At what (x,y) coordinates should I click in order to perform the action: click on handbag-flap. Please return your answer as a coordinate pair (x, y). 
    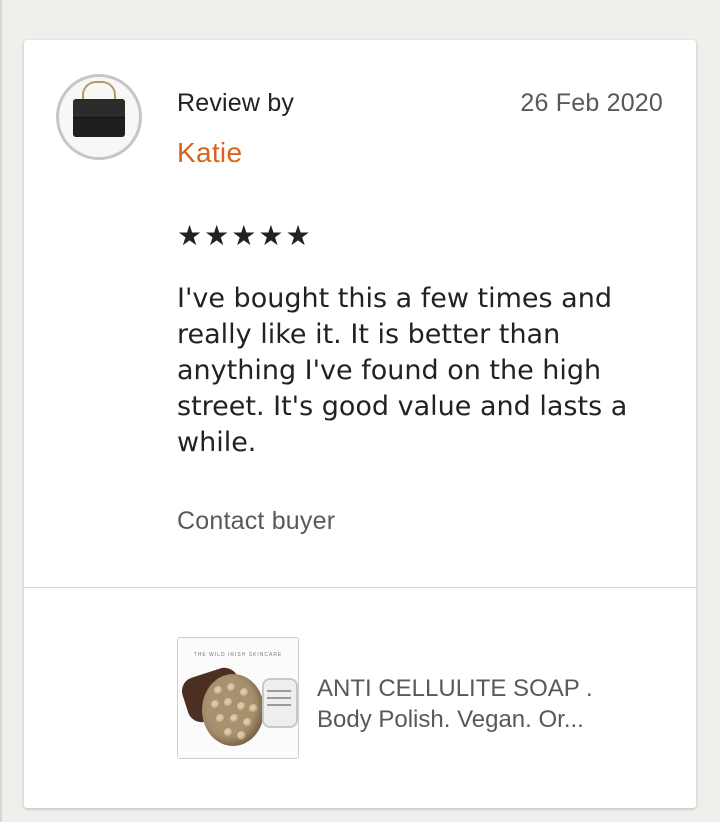
    Looking at the image, I should click on (99, 108).